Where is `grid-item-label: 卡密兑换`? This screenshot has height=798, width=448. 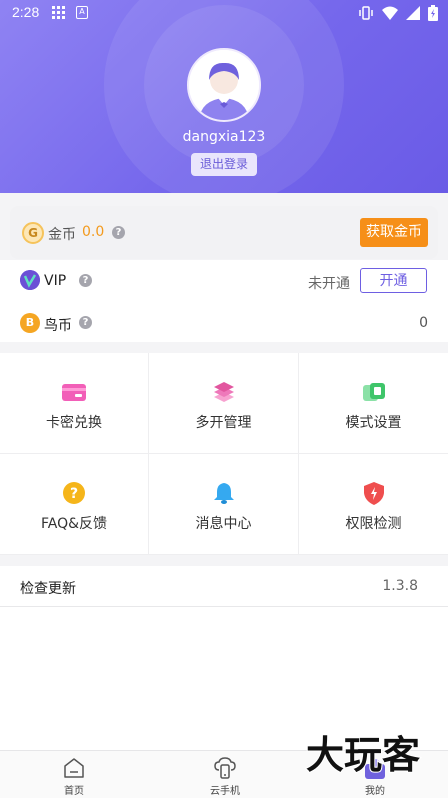
grid-item-label: 卡密兑换 is located at coordinates (74, 423).